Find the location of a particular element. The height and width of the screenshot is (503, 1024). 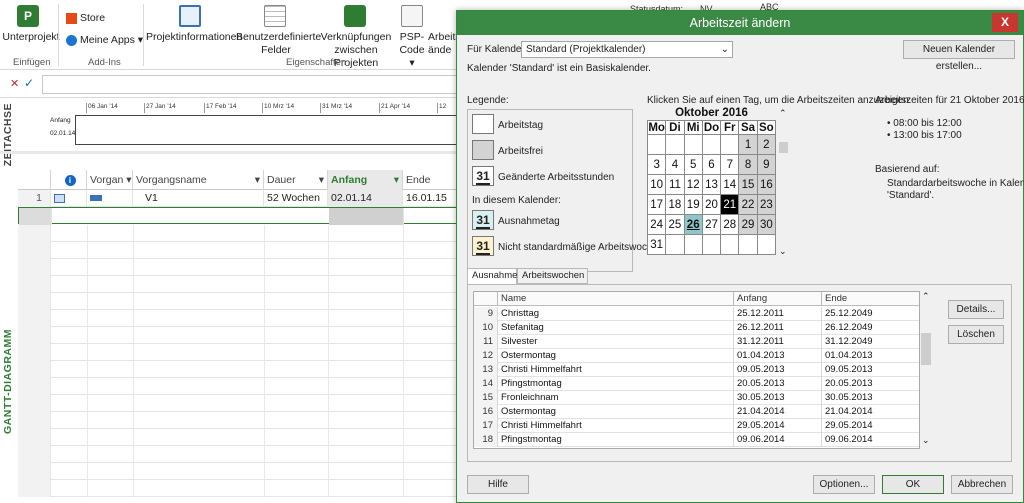

exception-anfang-cell: 31.12.2011 is located at coordinates (778, 342).